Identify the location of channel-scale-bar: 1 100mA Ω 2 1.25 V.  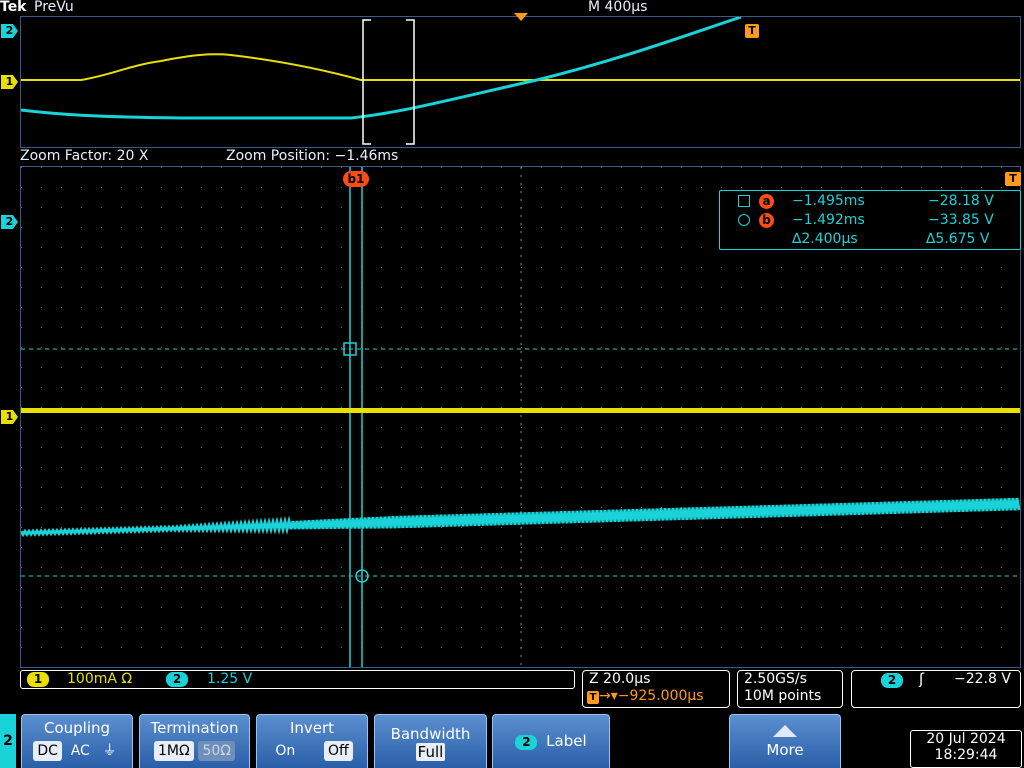
(297, 679).